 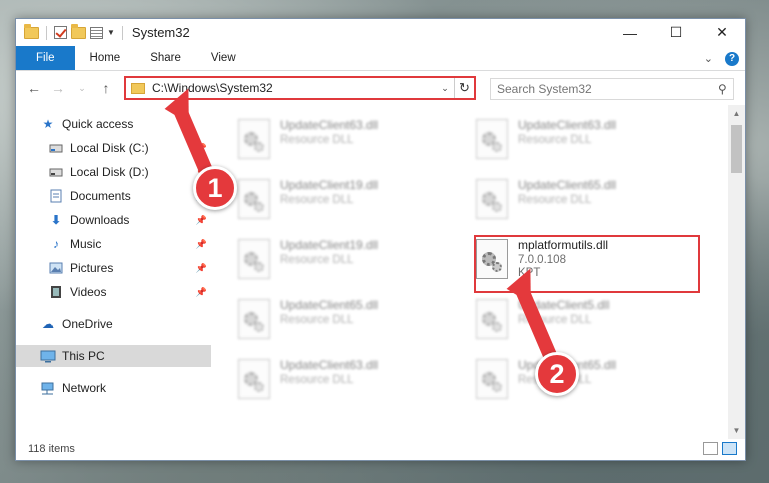 What do you see at coordinates (215, 188) in the screenshot?
I see `step-badge-1: 1` at bounding box center [215, 188].